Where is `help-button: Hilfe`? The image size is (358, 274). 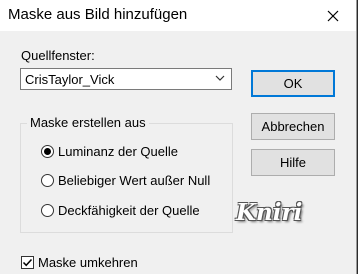
help-button: Hilfe is located at coordinates (293, 162).